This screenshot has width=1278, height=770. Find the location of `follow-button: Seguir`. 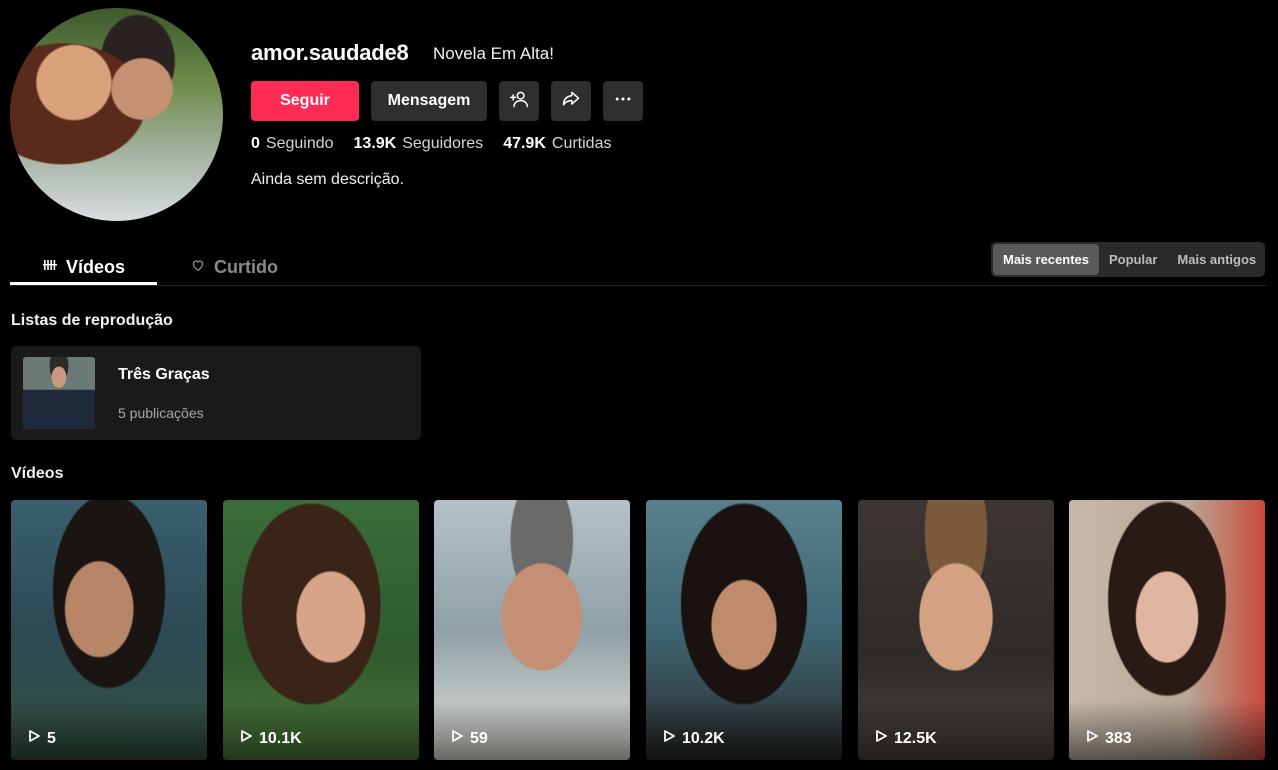

follow-button: Seguir is located at coordinates (305, 101).